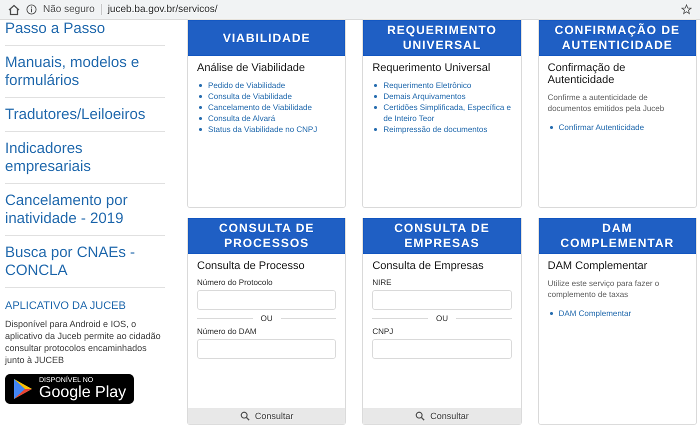 This screenshot has height=425, width=700. What do you see at coordinates (242, 118) in the screenshot?
I see `service-link: Consulta de Alvará` at bounding box center [242, 118].